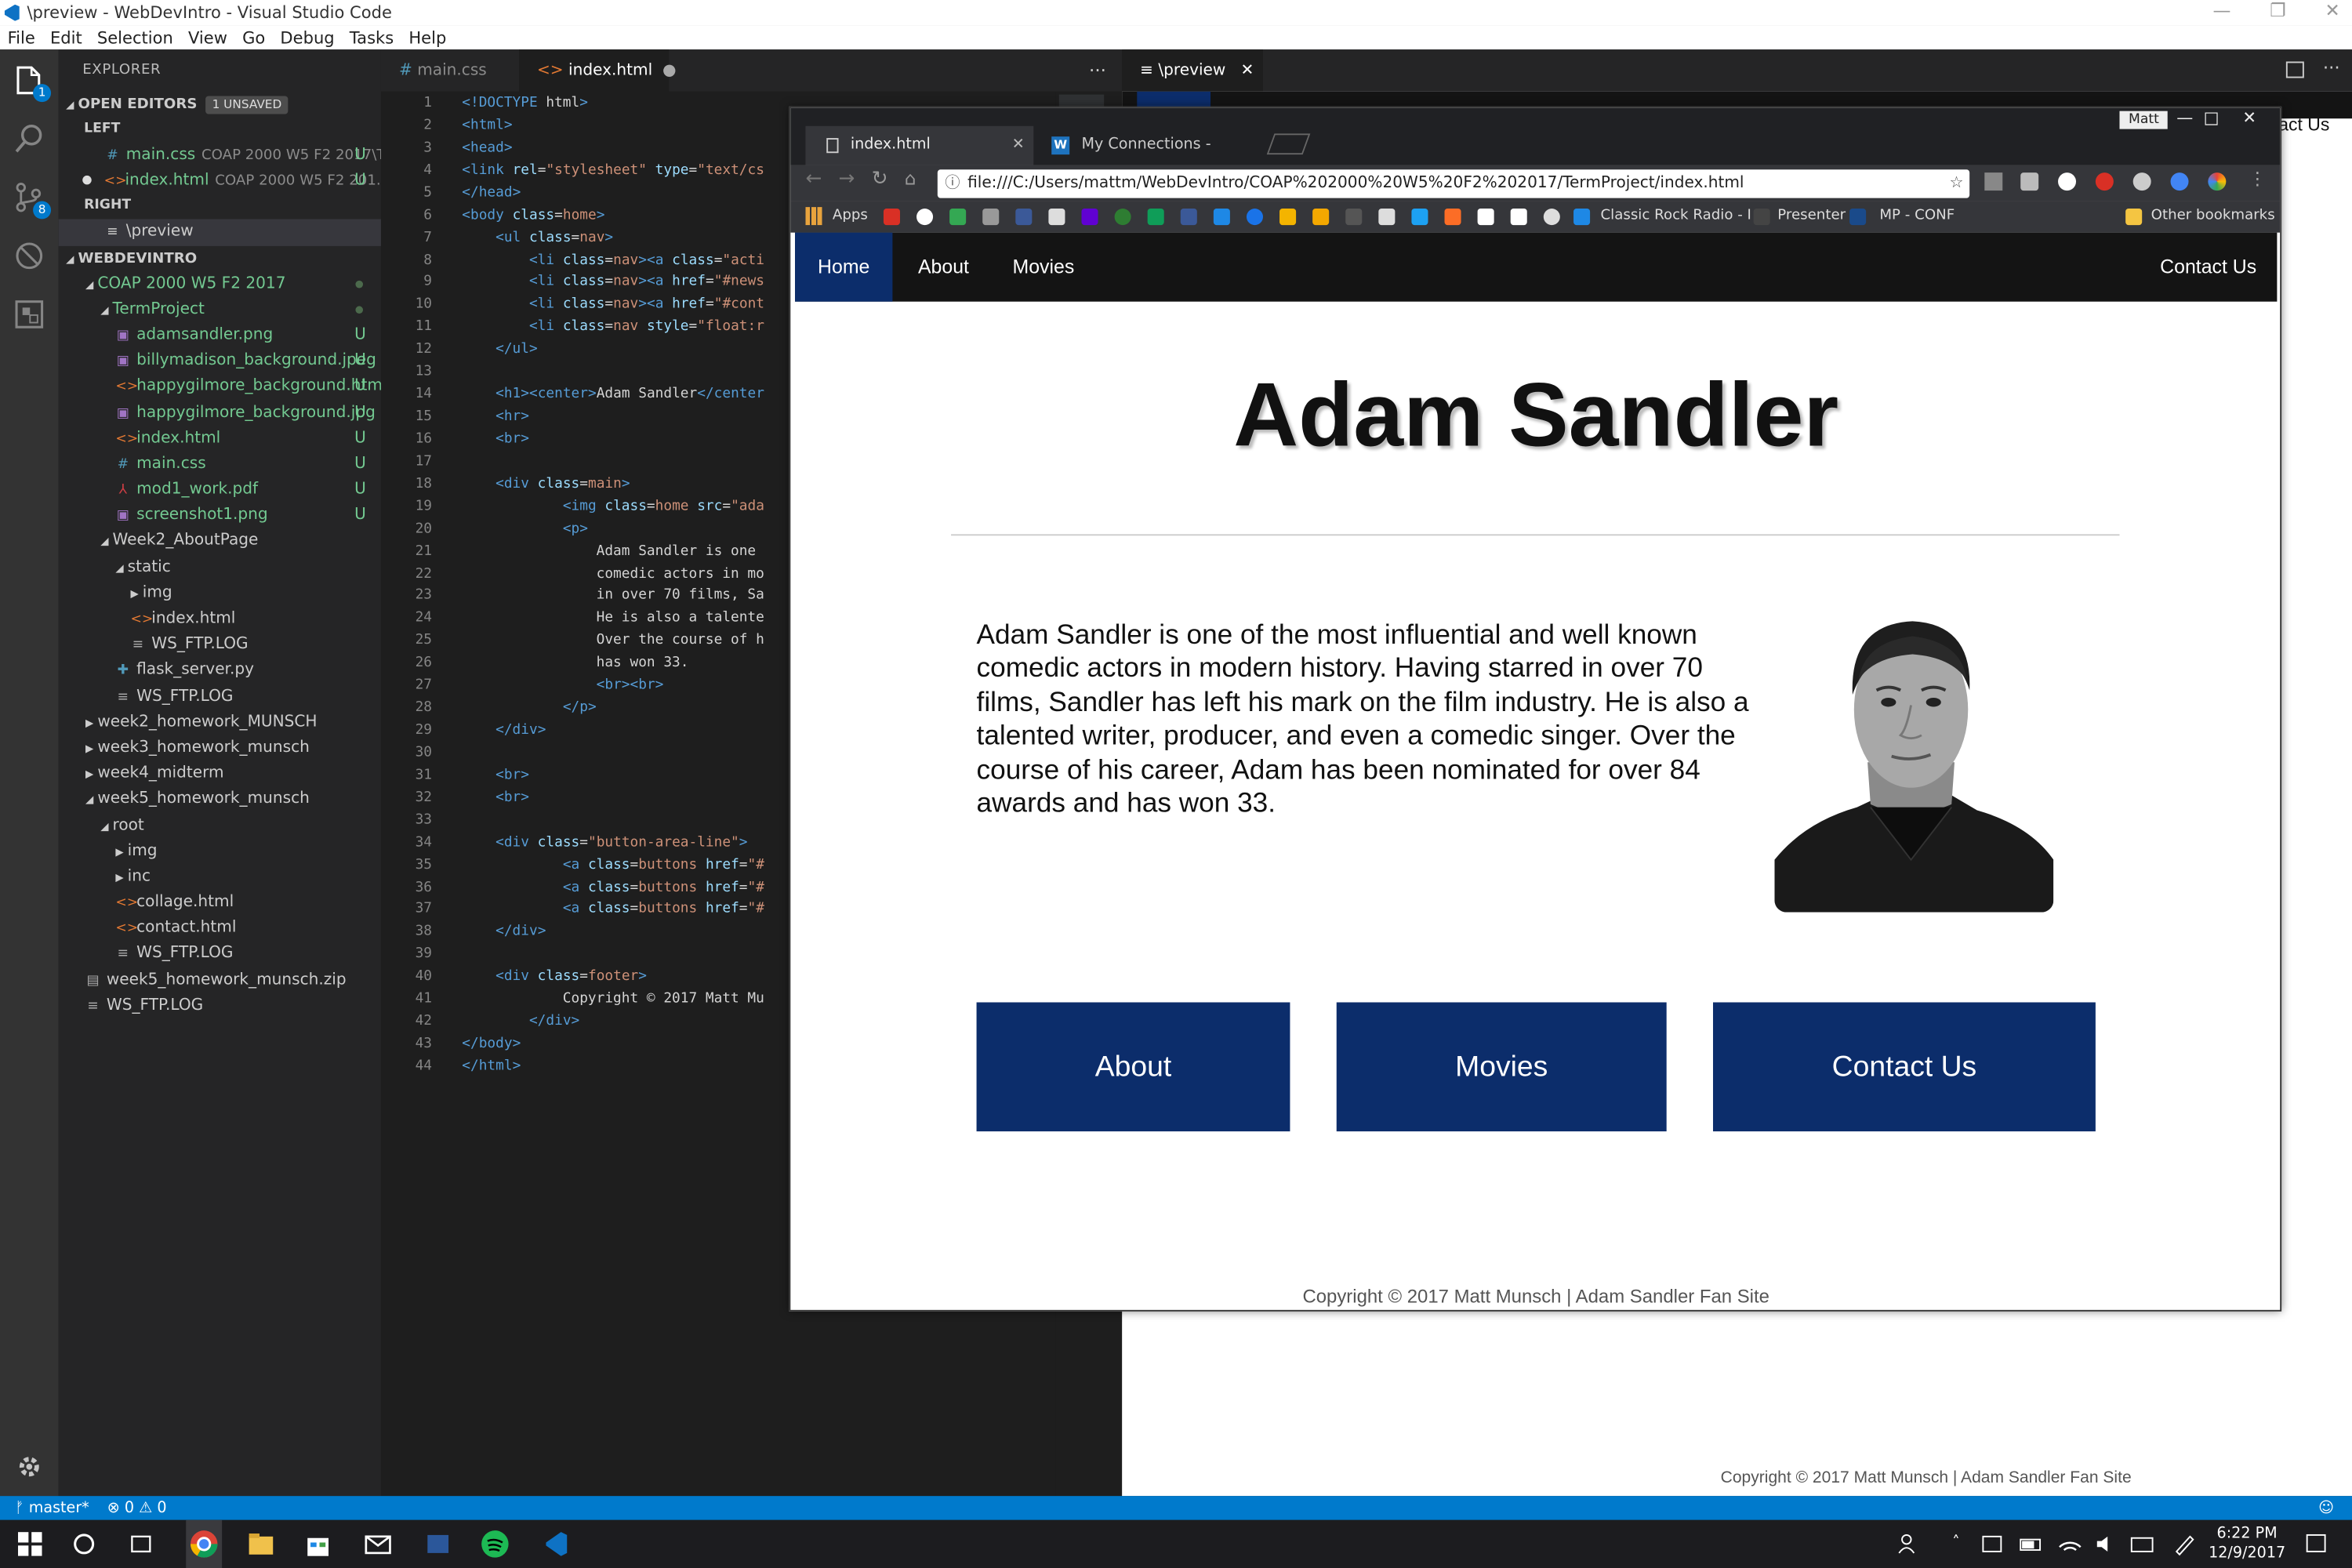 Image resolution: width=2352 pixels, height=1568 pixels. I want to click on search-icon, so click(29, 139).